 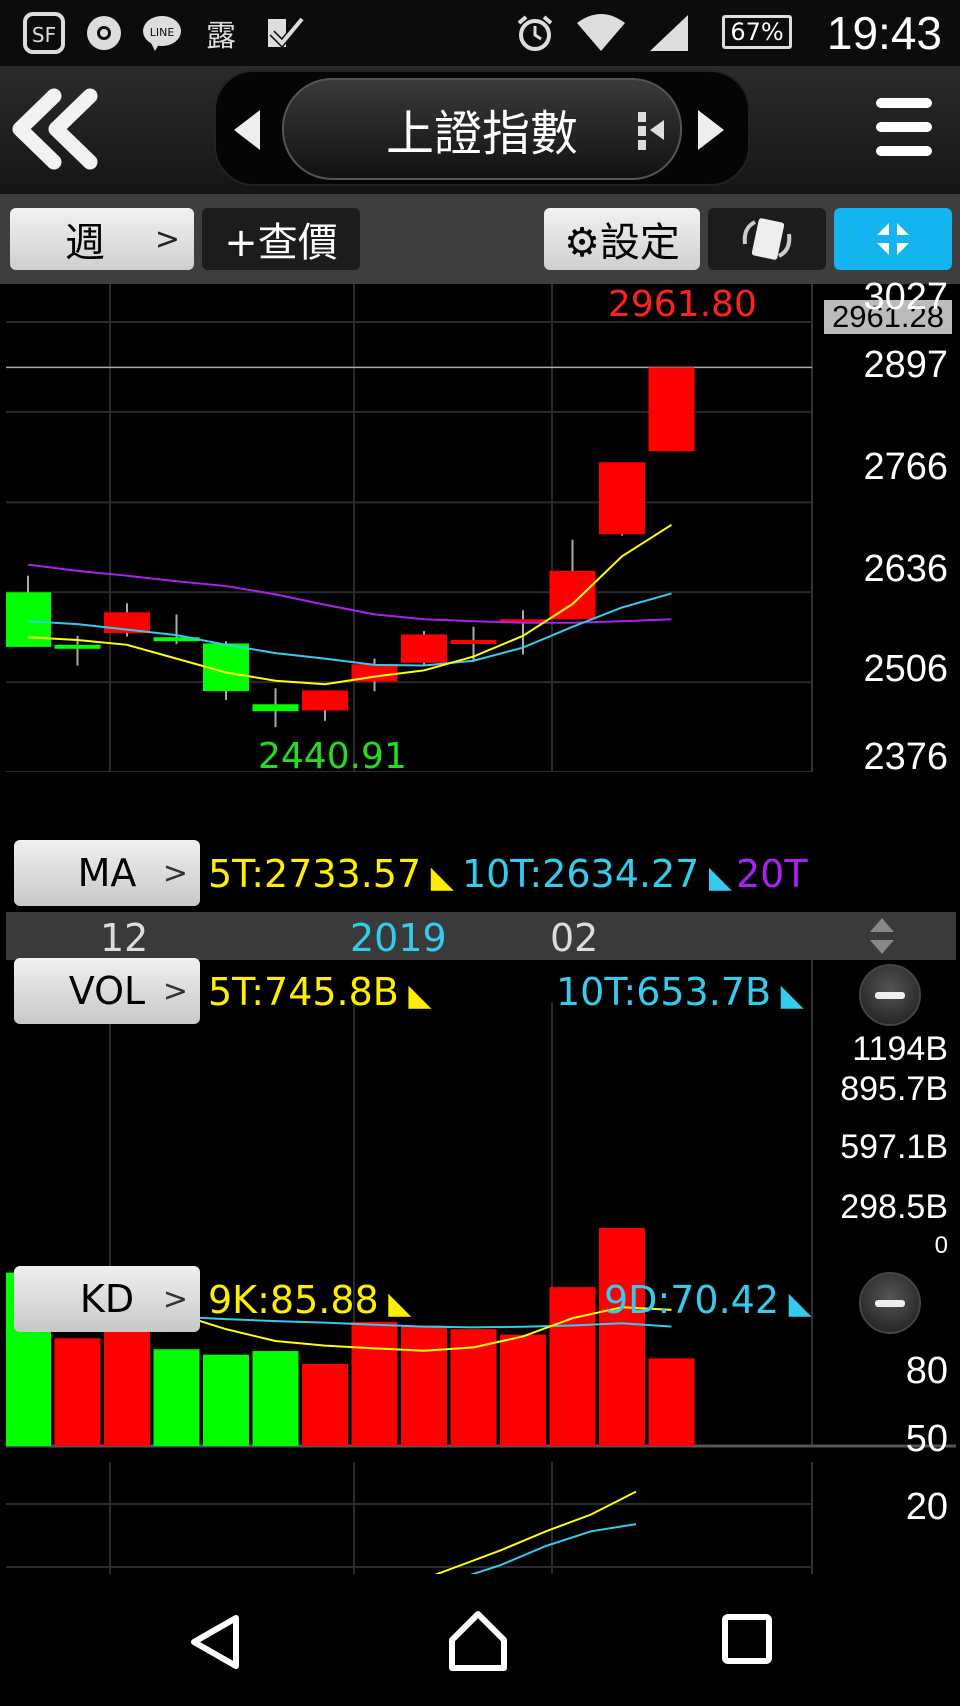 What do you see at coordinates (281, 239) in the screenshot?
I see `quote-button: +查價` at bounding box center [281, 239].